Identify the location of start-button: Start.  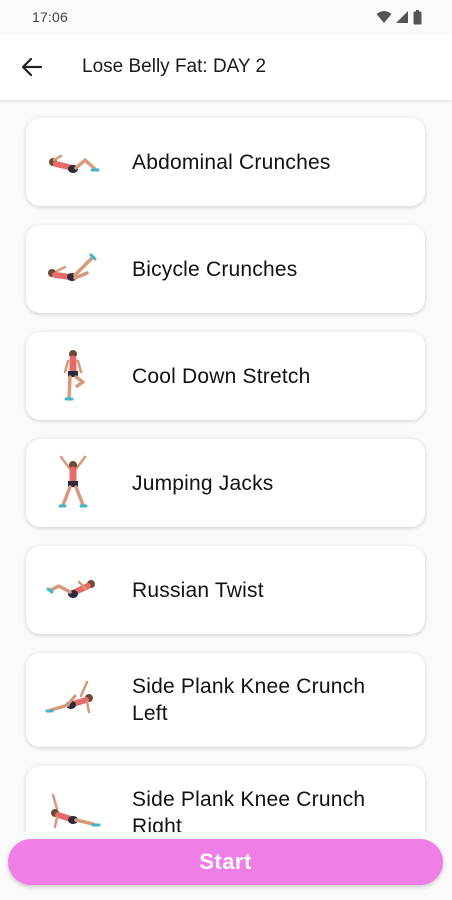
(225, 862).